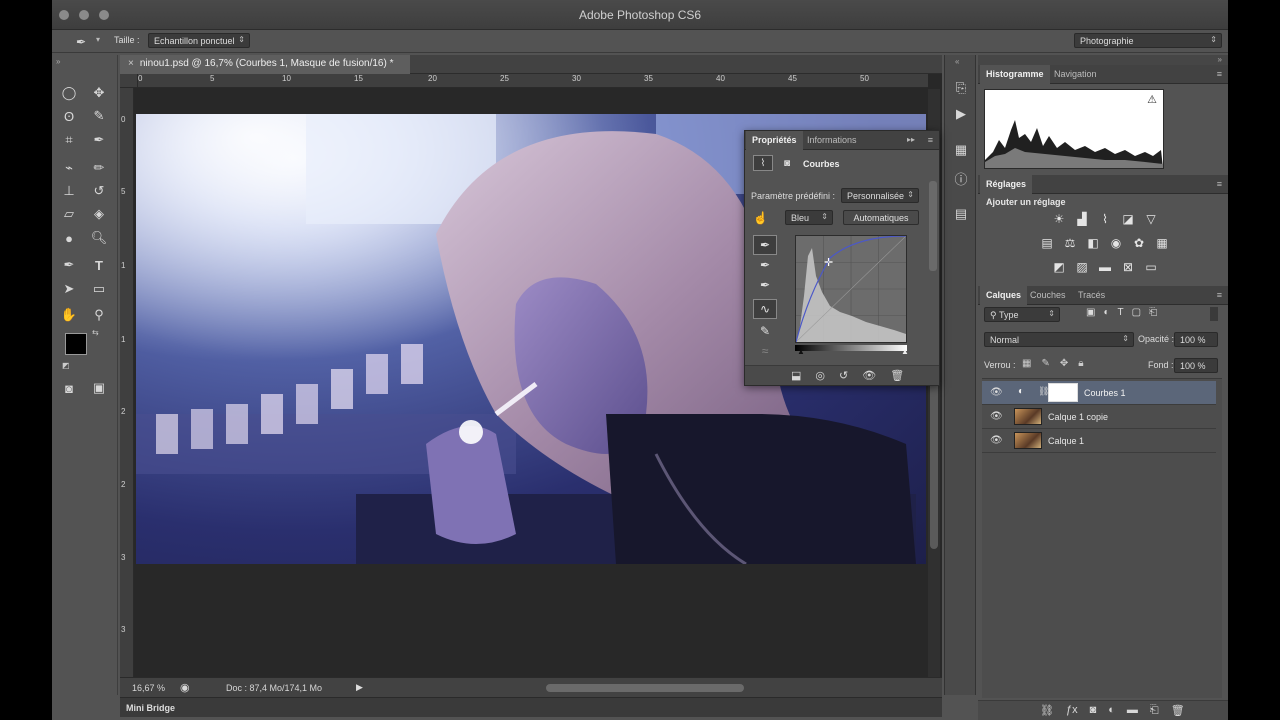 The width and height of the screenshot is (1280, 720). Describe the element at coordinates (199, 40) in the screenshot. I see `sample-size-select: Echantillon ponctuel ⇕` at that location.